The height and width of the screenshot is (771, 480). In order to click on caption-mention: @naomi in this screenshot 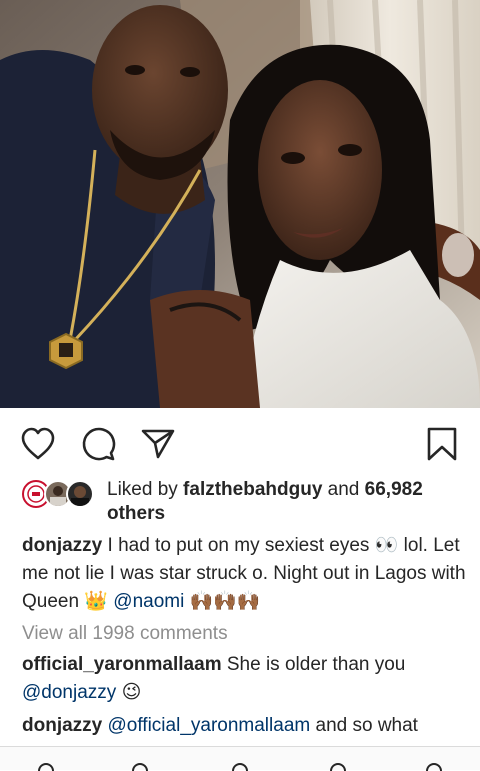, I will do `click(148, 601)`.